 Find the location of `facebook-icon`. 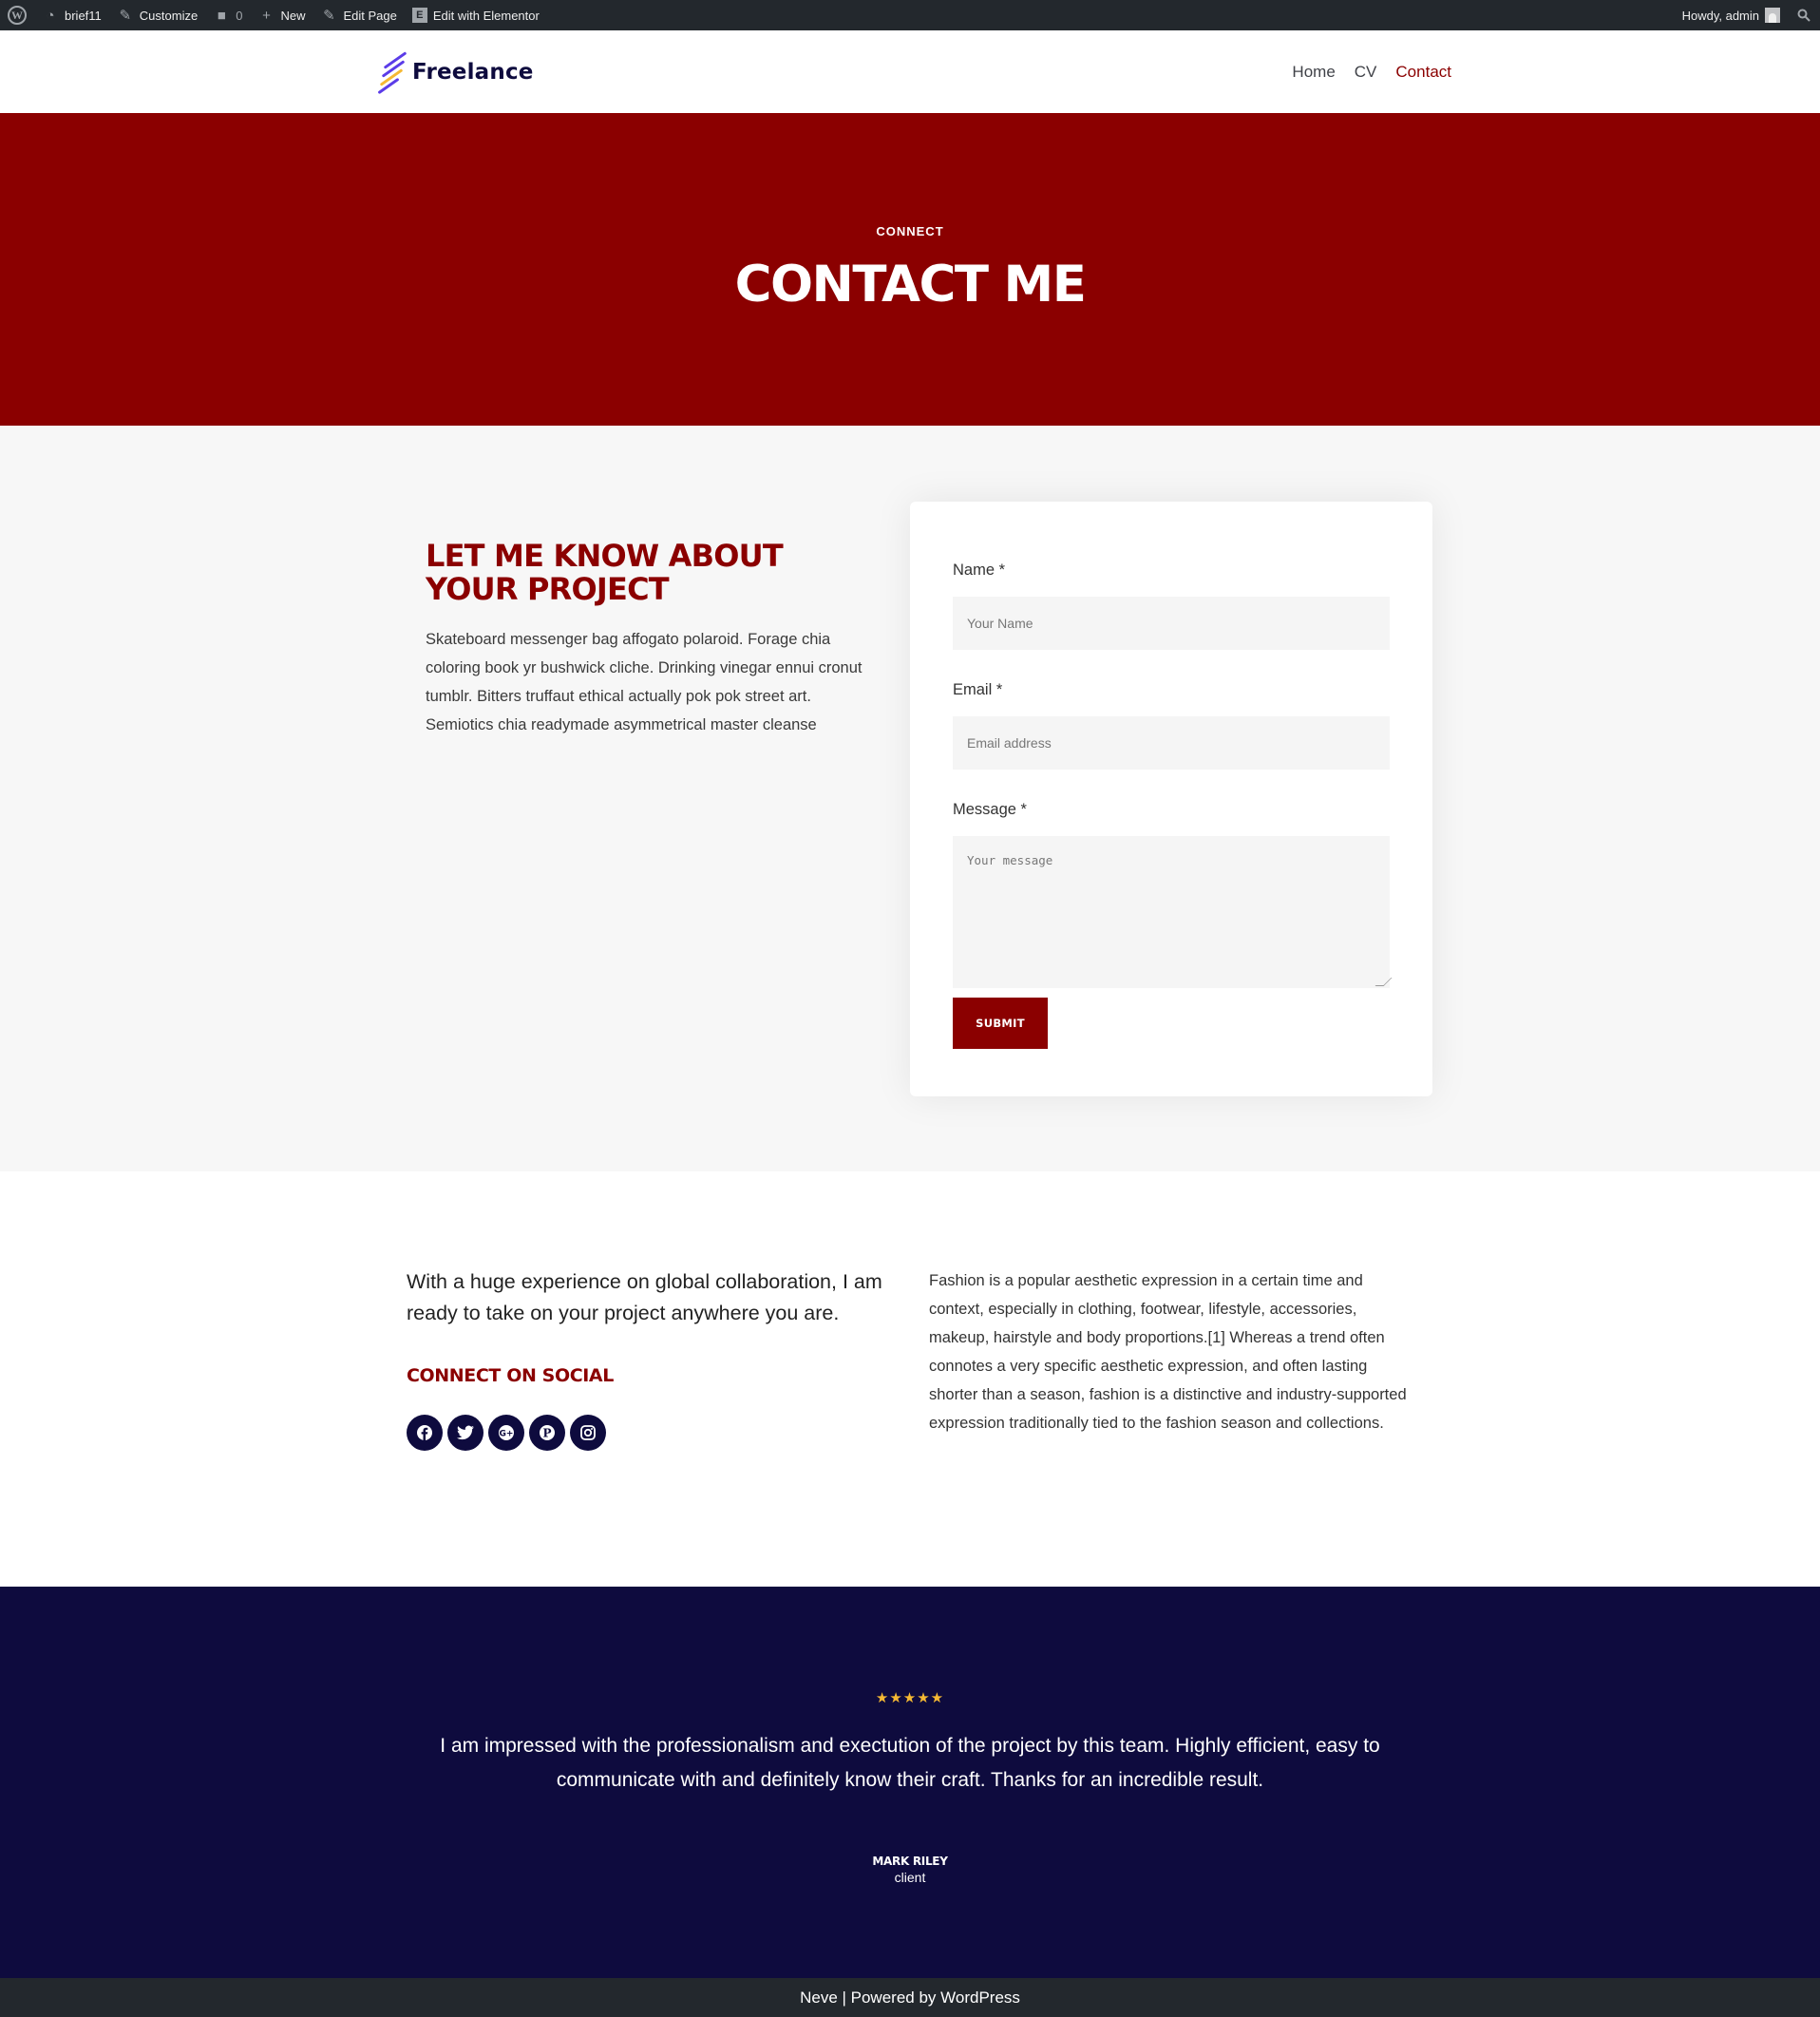

facebook-icon is located at coordinates (425, 1433).